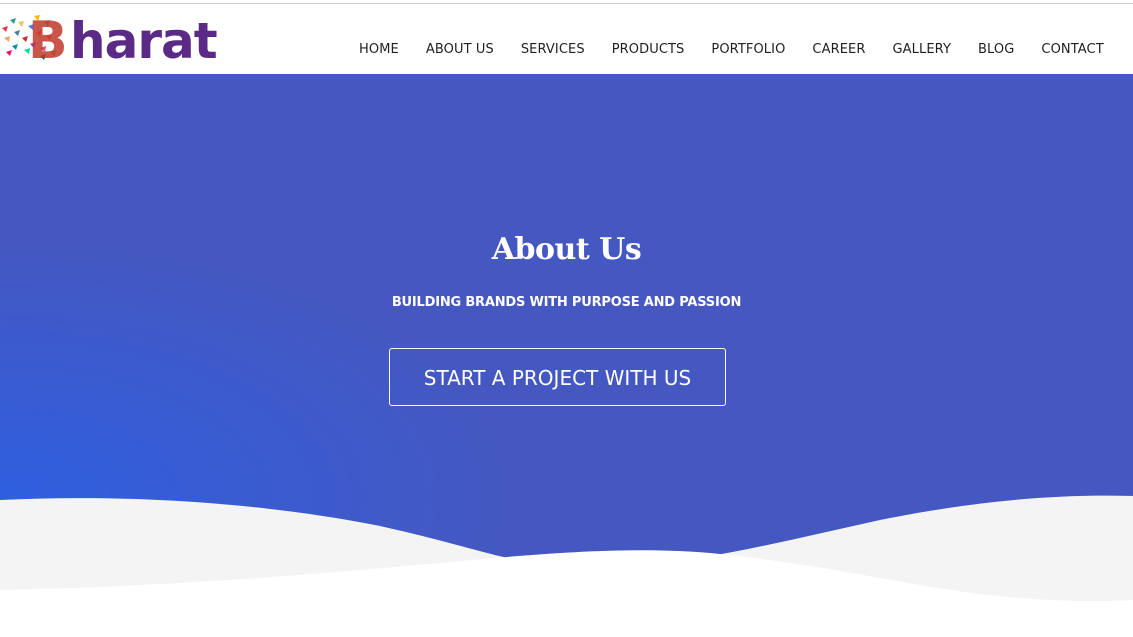 The height and width of the screenshot is (637, 1133). Describe the element at coordinates (566, 302) in the screenshot. I see `hero-subtitle: BUILDING BRANDS WITH PURPOSE AND PASSION` at that location.